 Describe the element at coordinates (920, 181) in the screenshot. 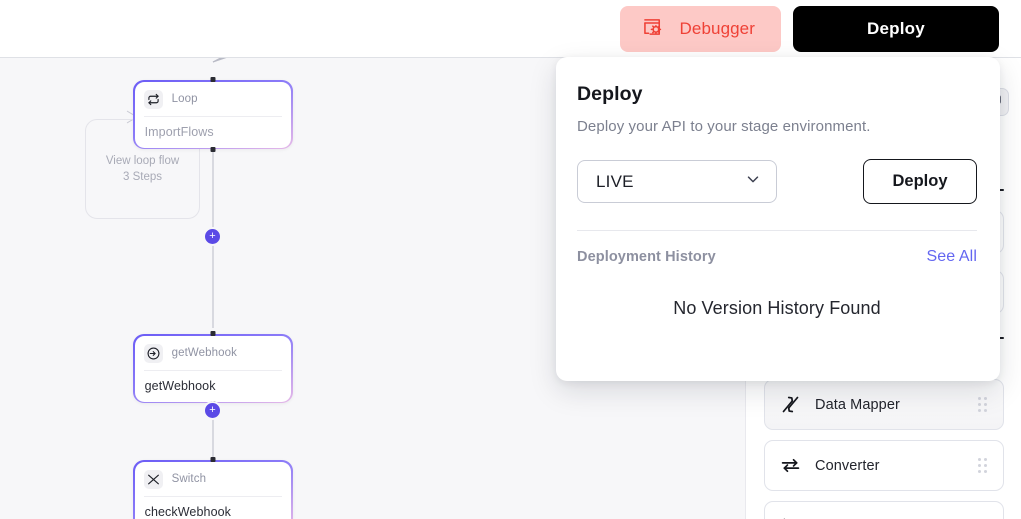

I see `popover-deploy-button: Deploy` at that location.